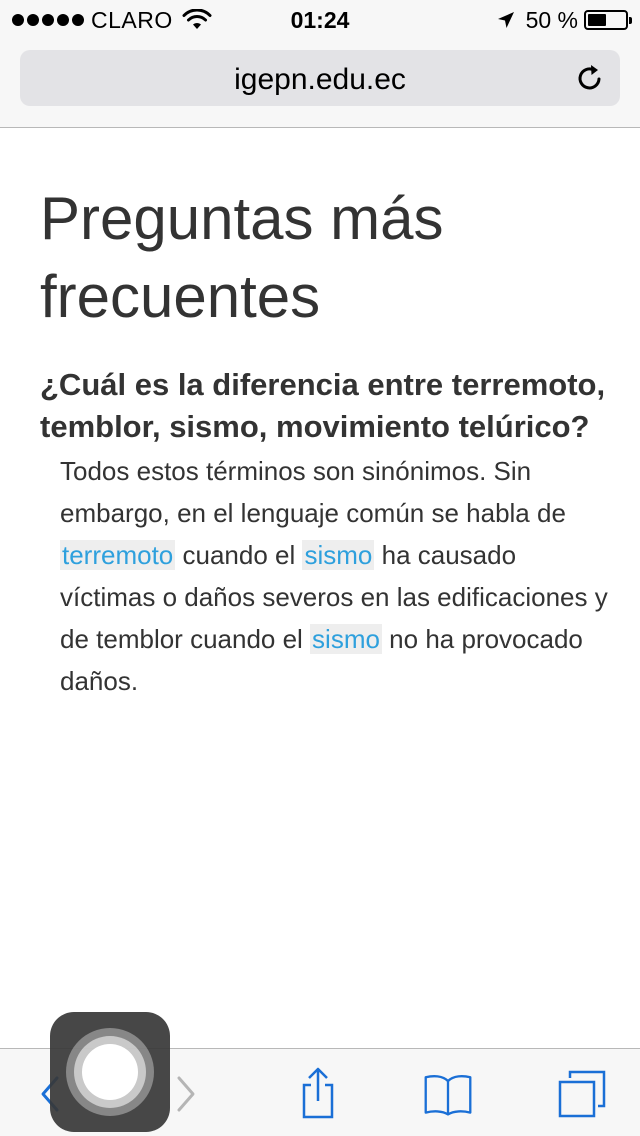 The height and width of the screenshot is (1136, 640). I want to click on status-bar: CLARO 01:24 50 %, so click(320, 20).